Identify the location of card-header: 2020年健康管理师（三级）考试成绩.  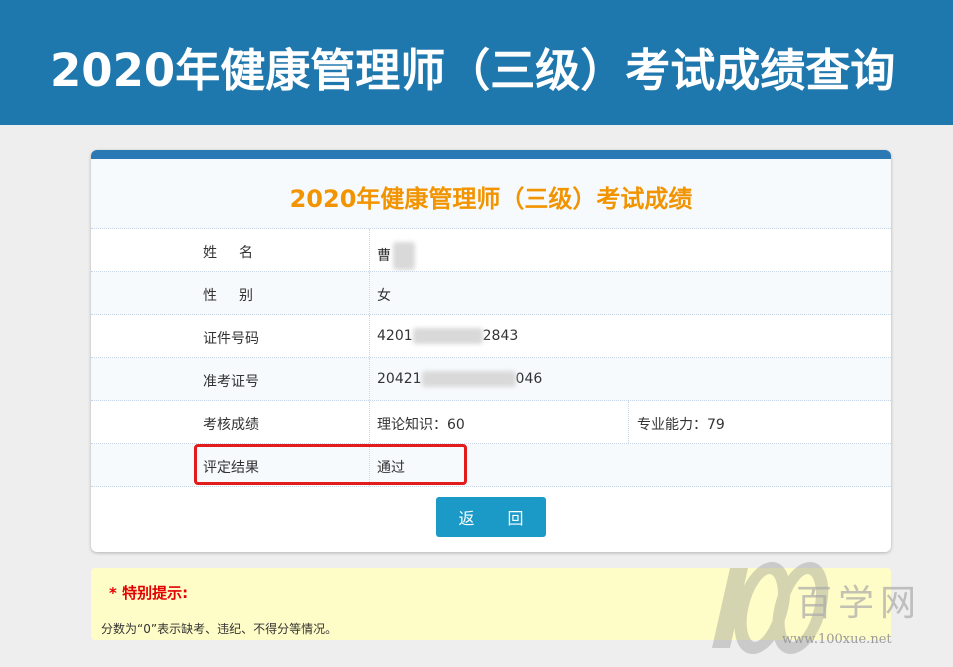
(491, 194).